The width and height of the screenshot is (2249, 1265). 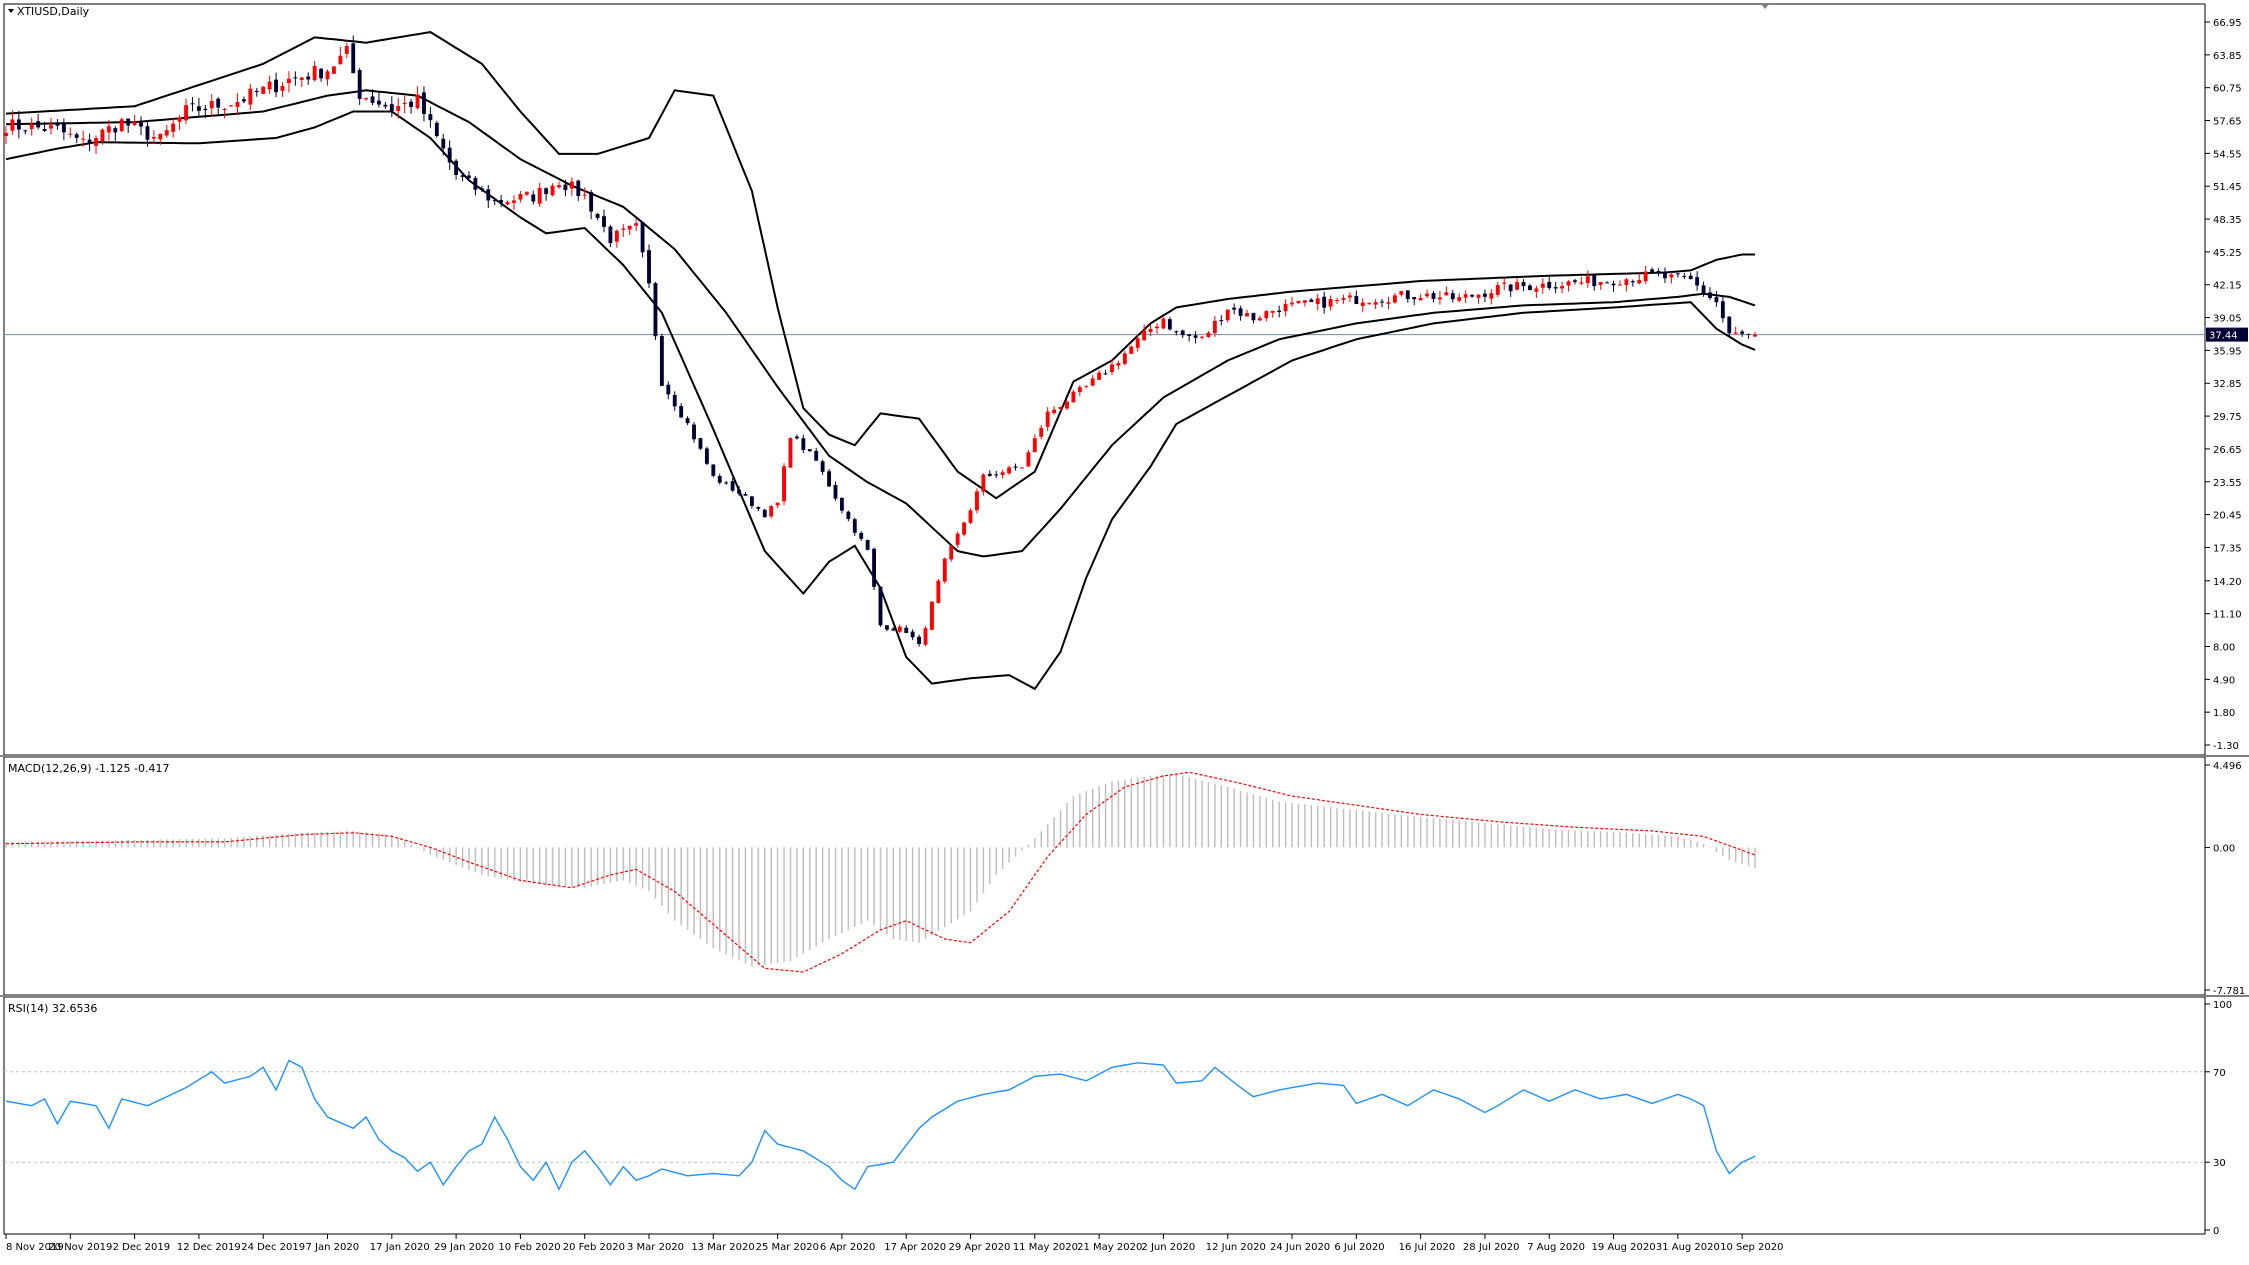 What do you see at coordinates (722, 1247) in the screenshot?
I see `time-axis-label: 13 Mar 2020` at bounding box center [722, 1247].